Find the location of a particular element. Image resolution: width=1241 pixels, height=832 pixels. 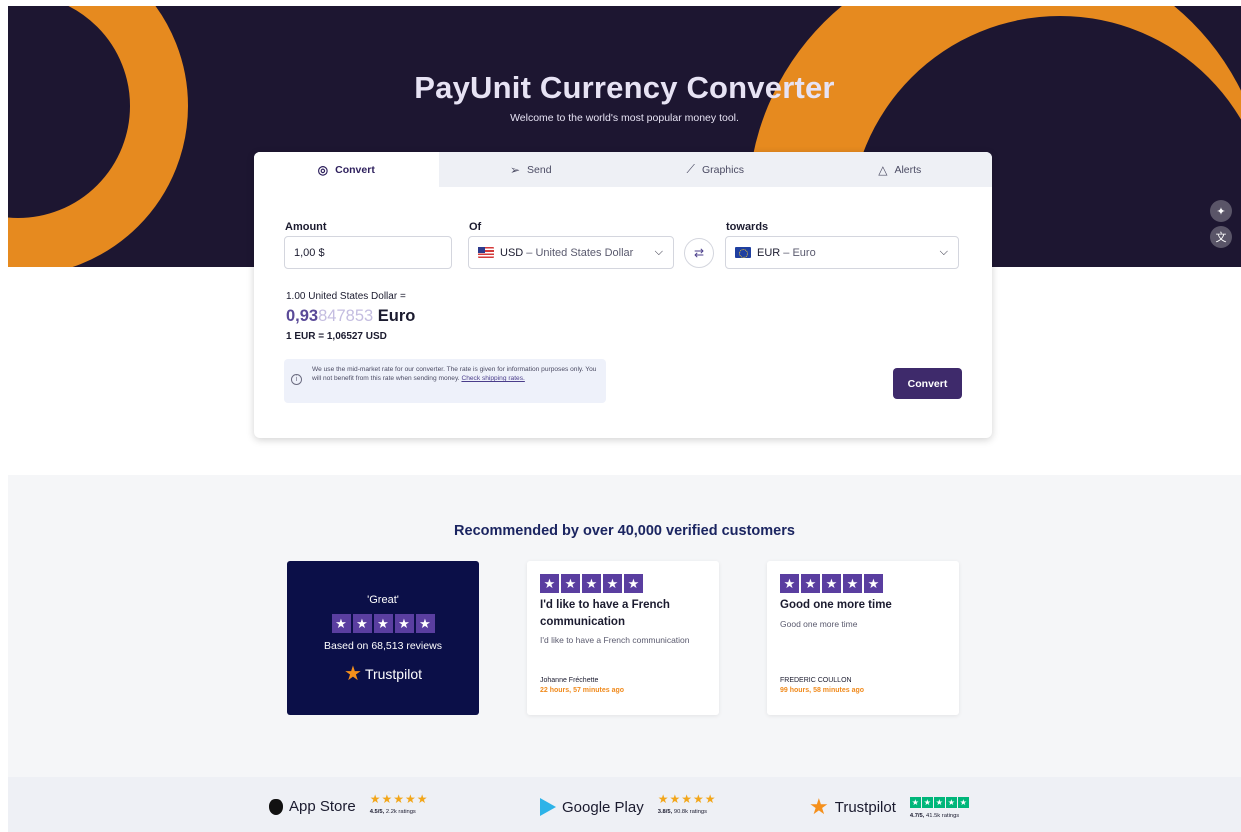

us-flag-icon is located at coordinates (486, 252).